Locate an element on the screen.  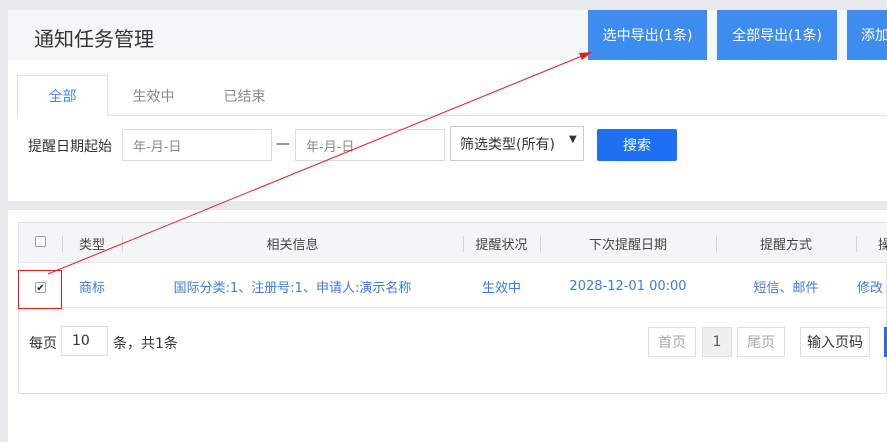
column-header-method: 提醒方式 is located at coordinates (785, 245).